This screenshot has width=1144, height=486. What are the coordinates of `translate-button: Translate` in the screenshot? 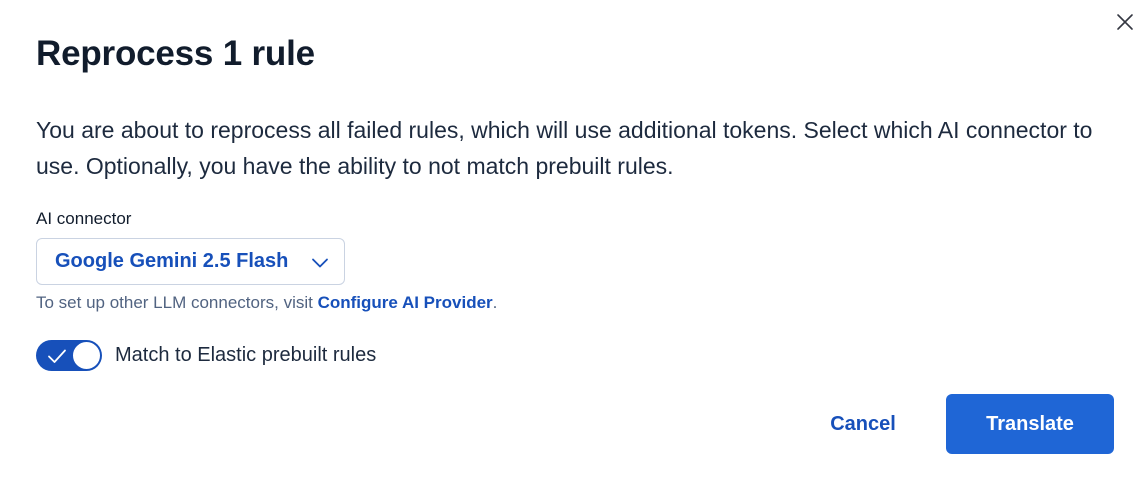 It's located at (1030, 424).